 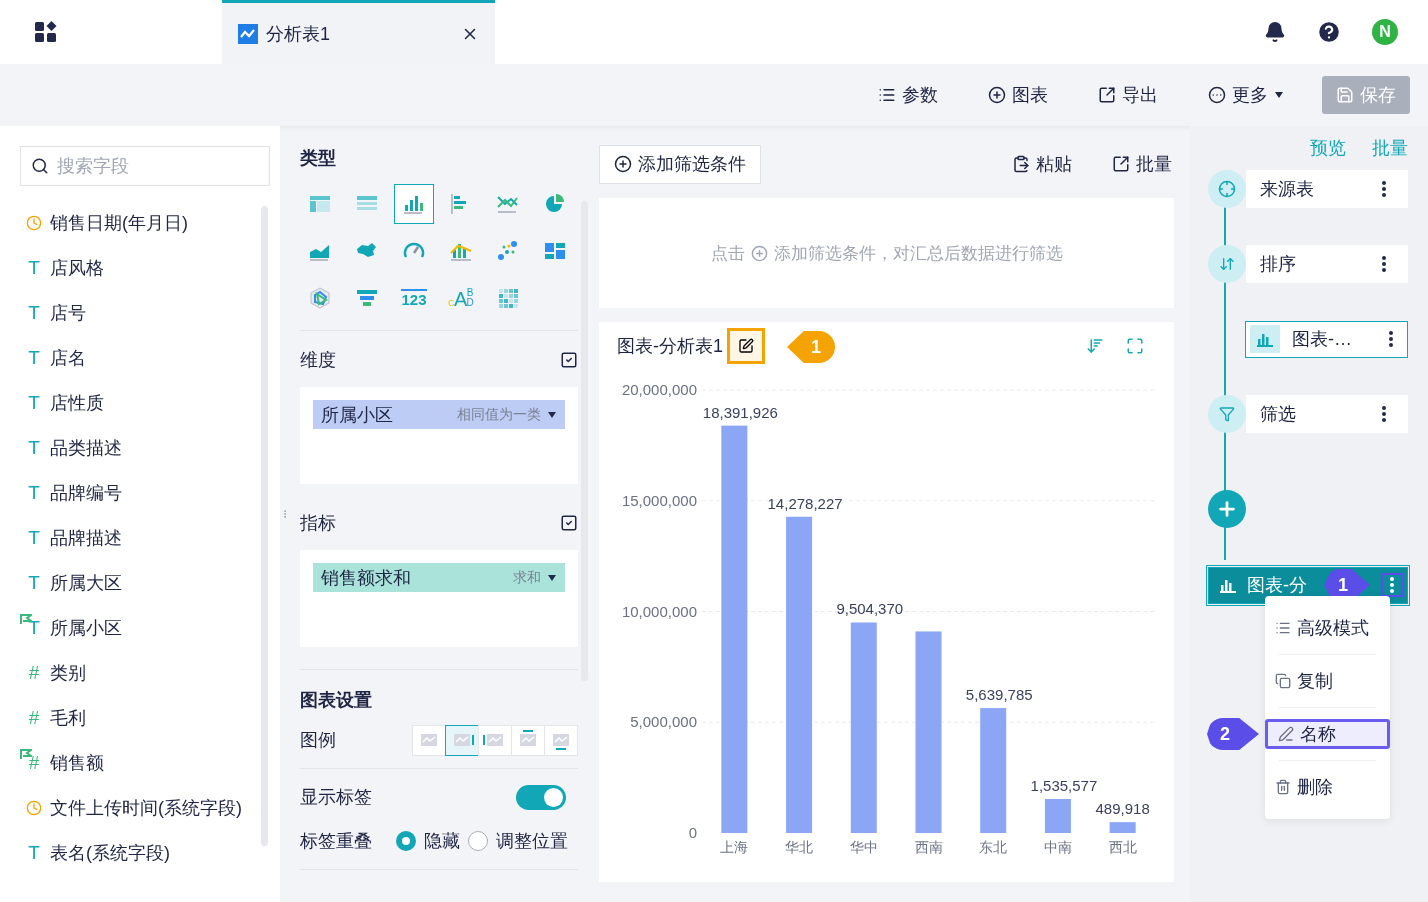 I want to click on bar-chart-icon, so click(x=1265, y=339).